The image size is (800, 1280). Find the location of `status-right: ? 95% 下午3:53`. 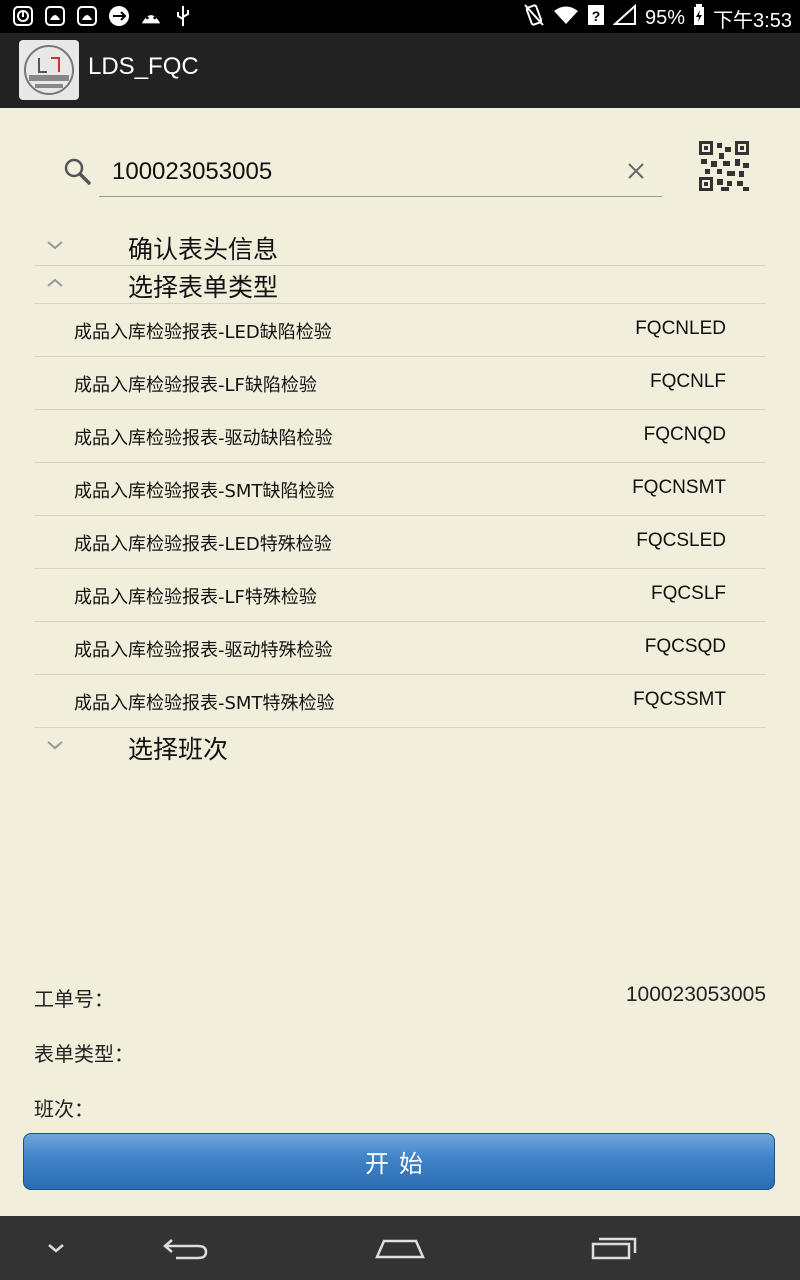

status-right: ? 95% 下午3:53 is located at coordinates (657, 18).